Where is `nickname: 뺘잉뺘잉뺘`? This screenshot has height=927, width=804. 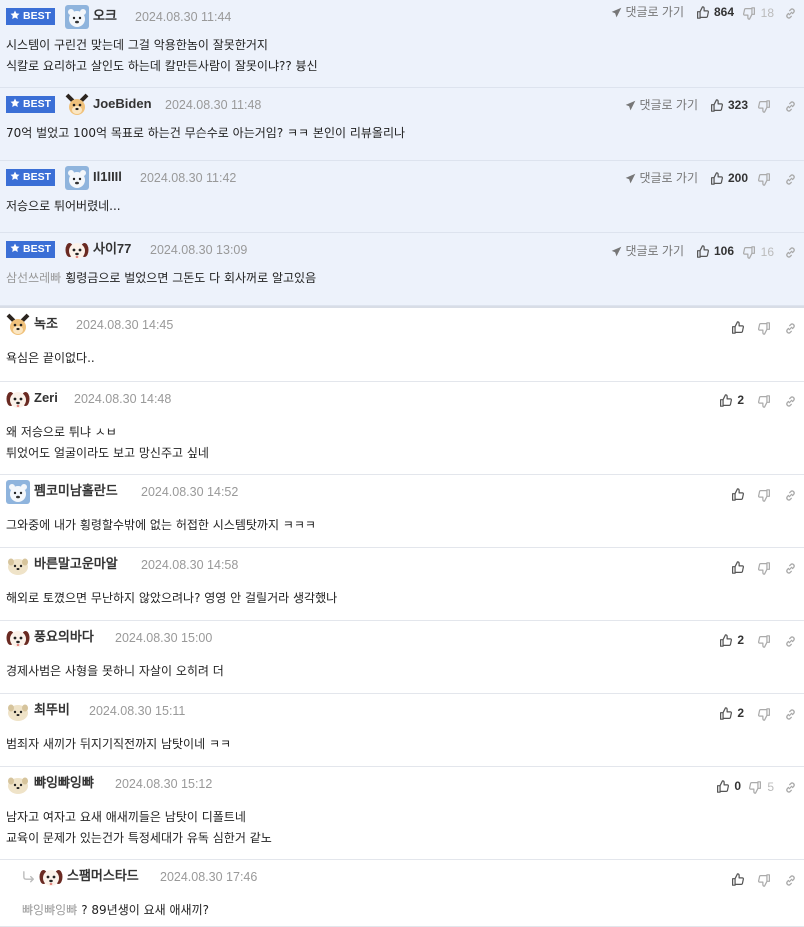 nickname: 뺘잉뺘잉뺘 is located at coordinates (64, 783).